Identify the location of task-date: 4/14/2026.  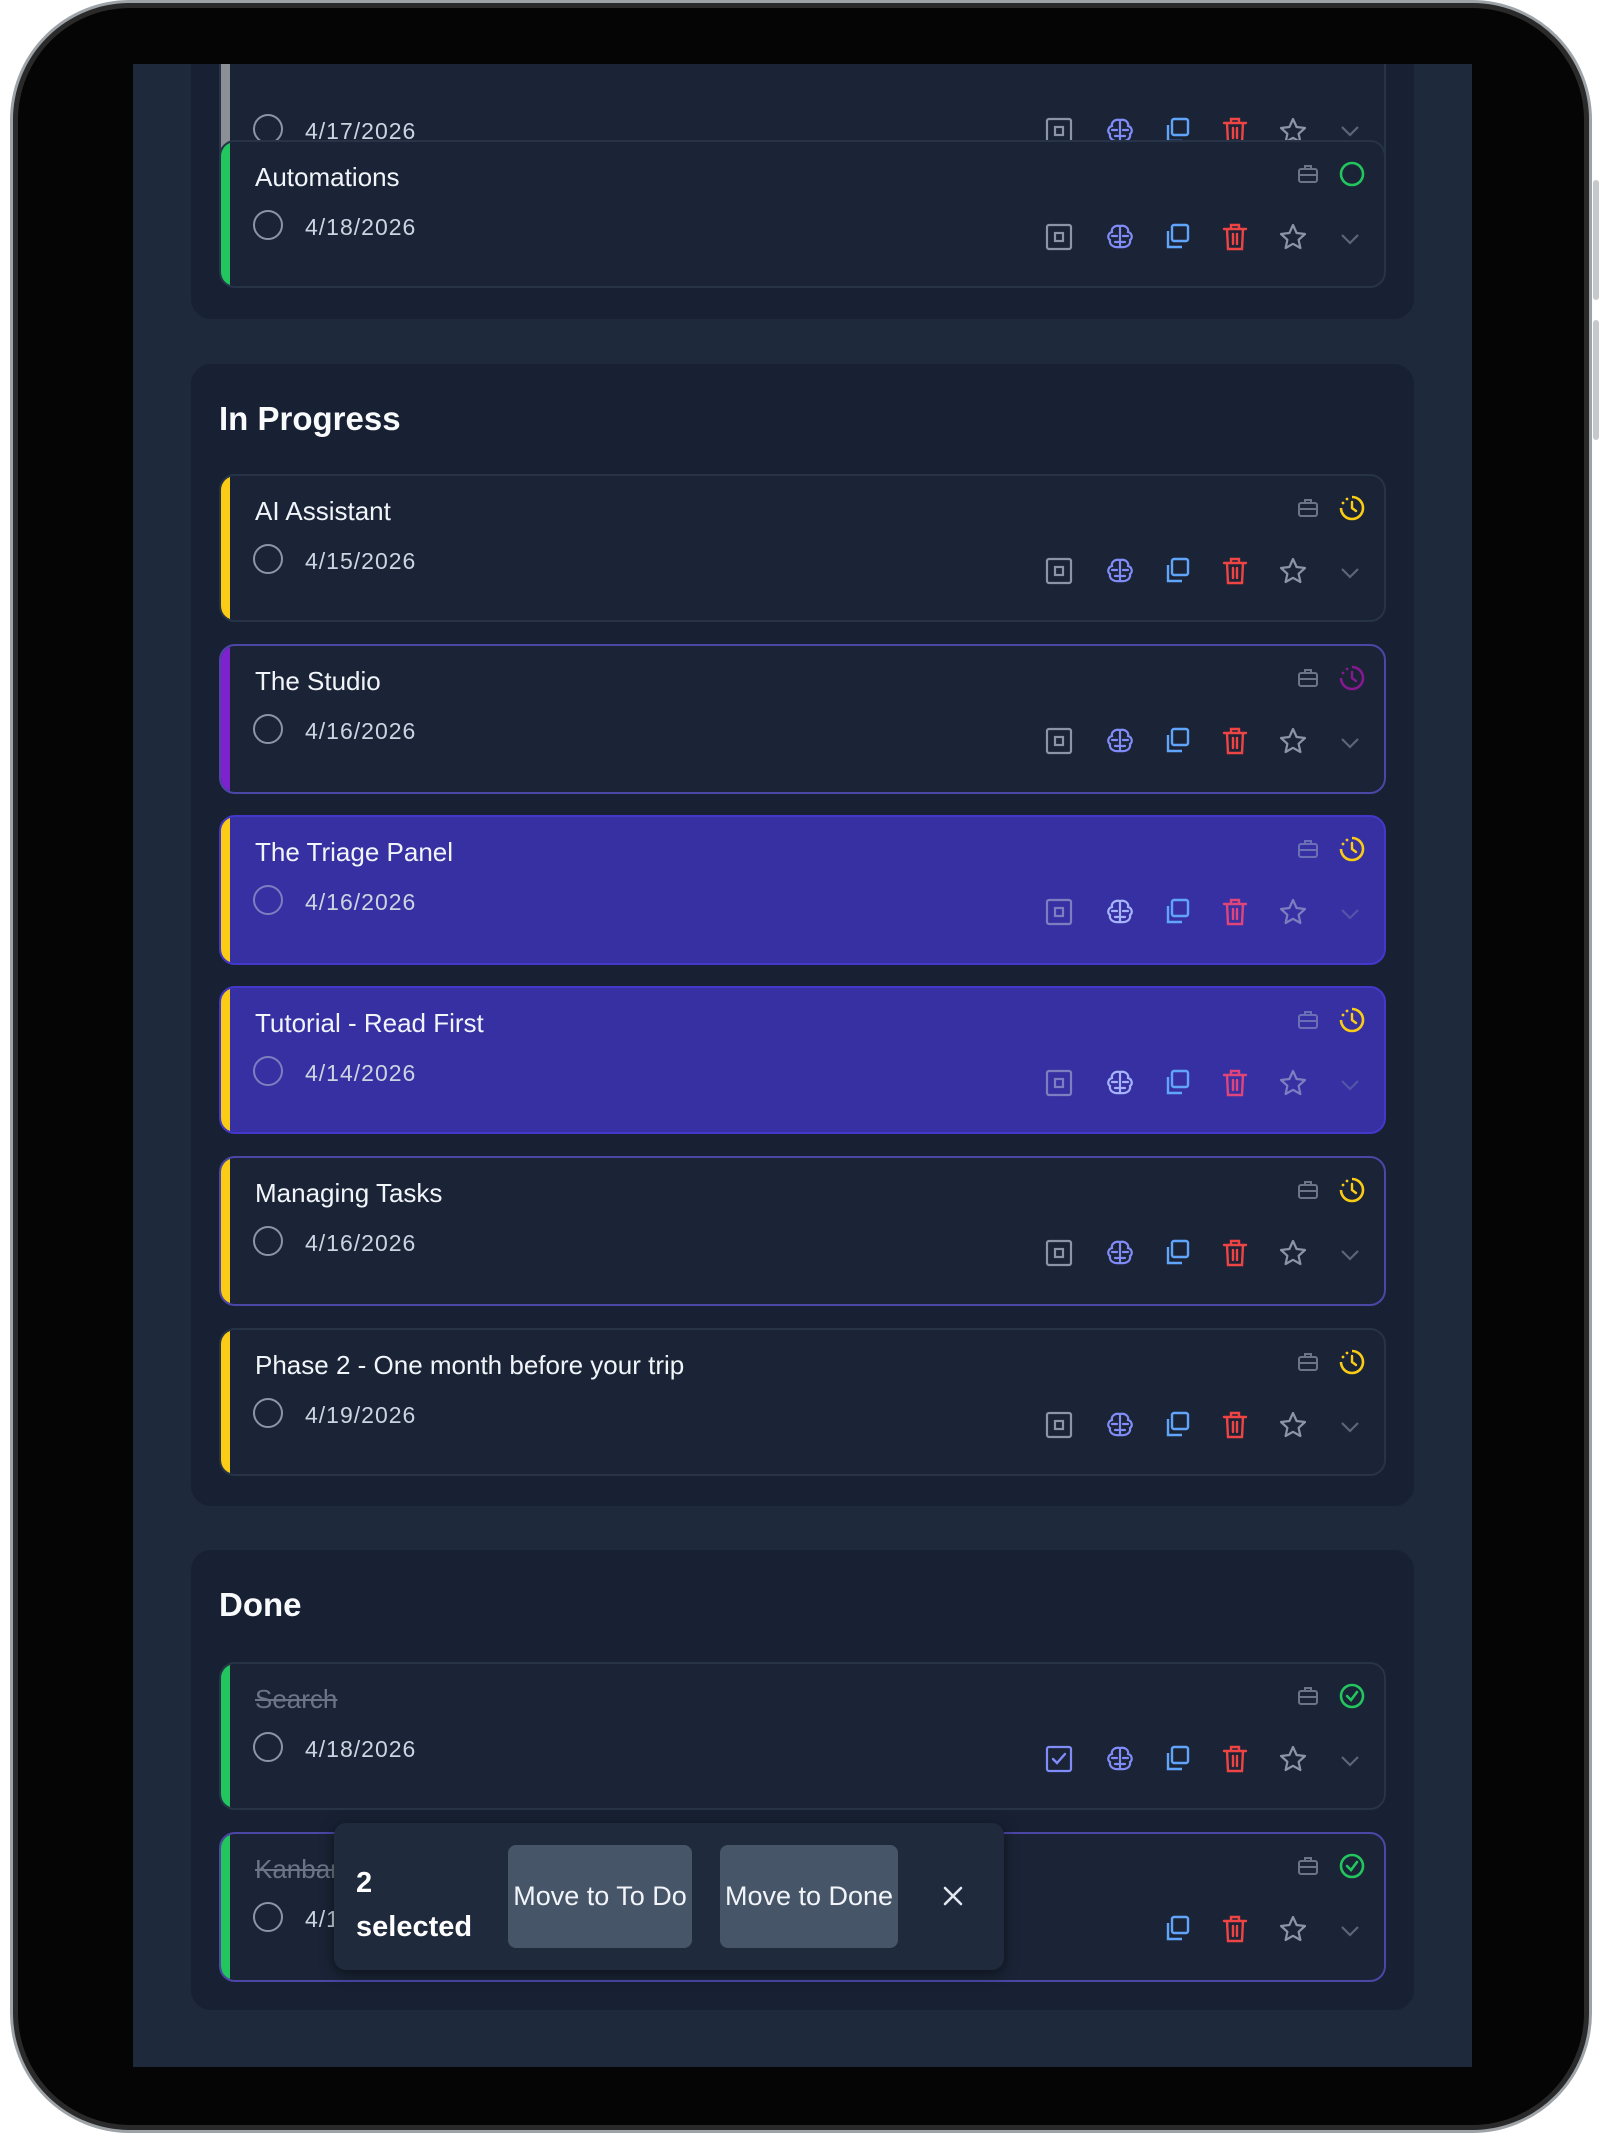
(361, 1073).